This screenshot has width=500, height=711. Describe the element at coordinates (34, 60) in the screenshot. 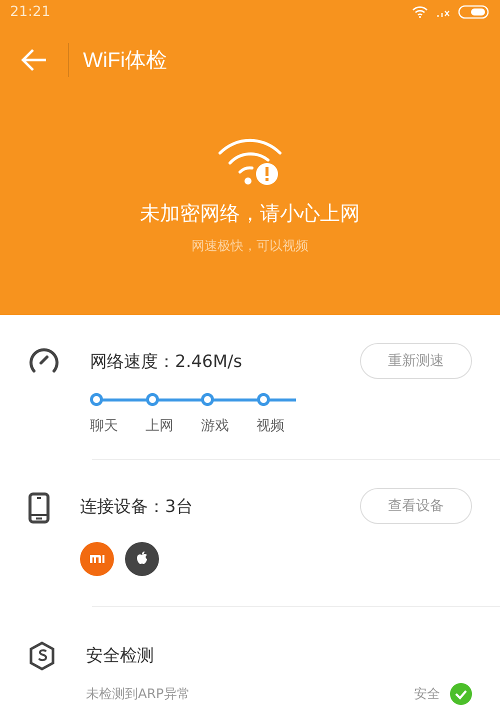

I see `back-arrow-icon` at that location.